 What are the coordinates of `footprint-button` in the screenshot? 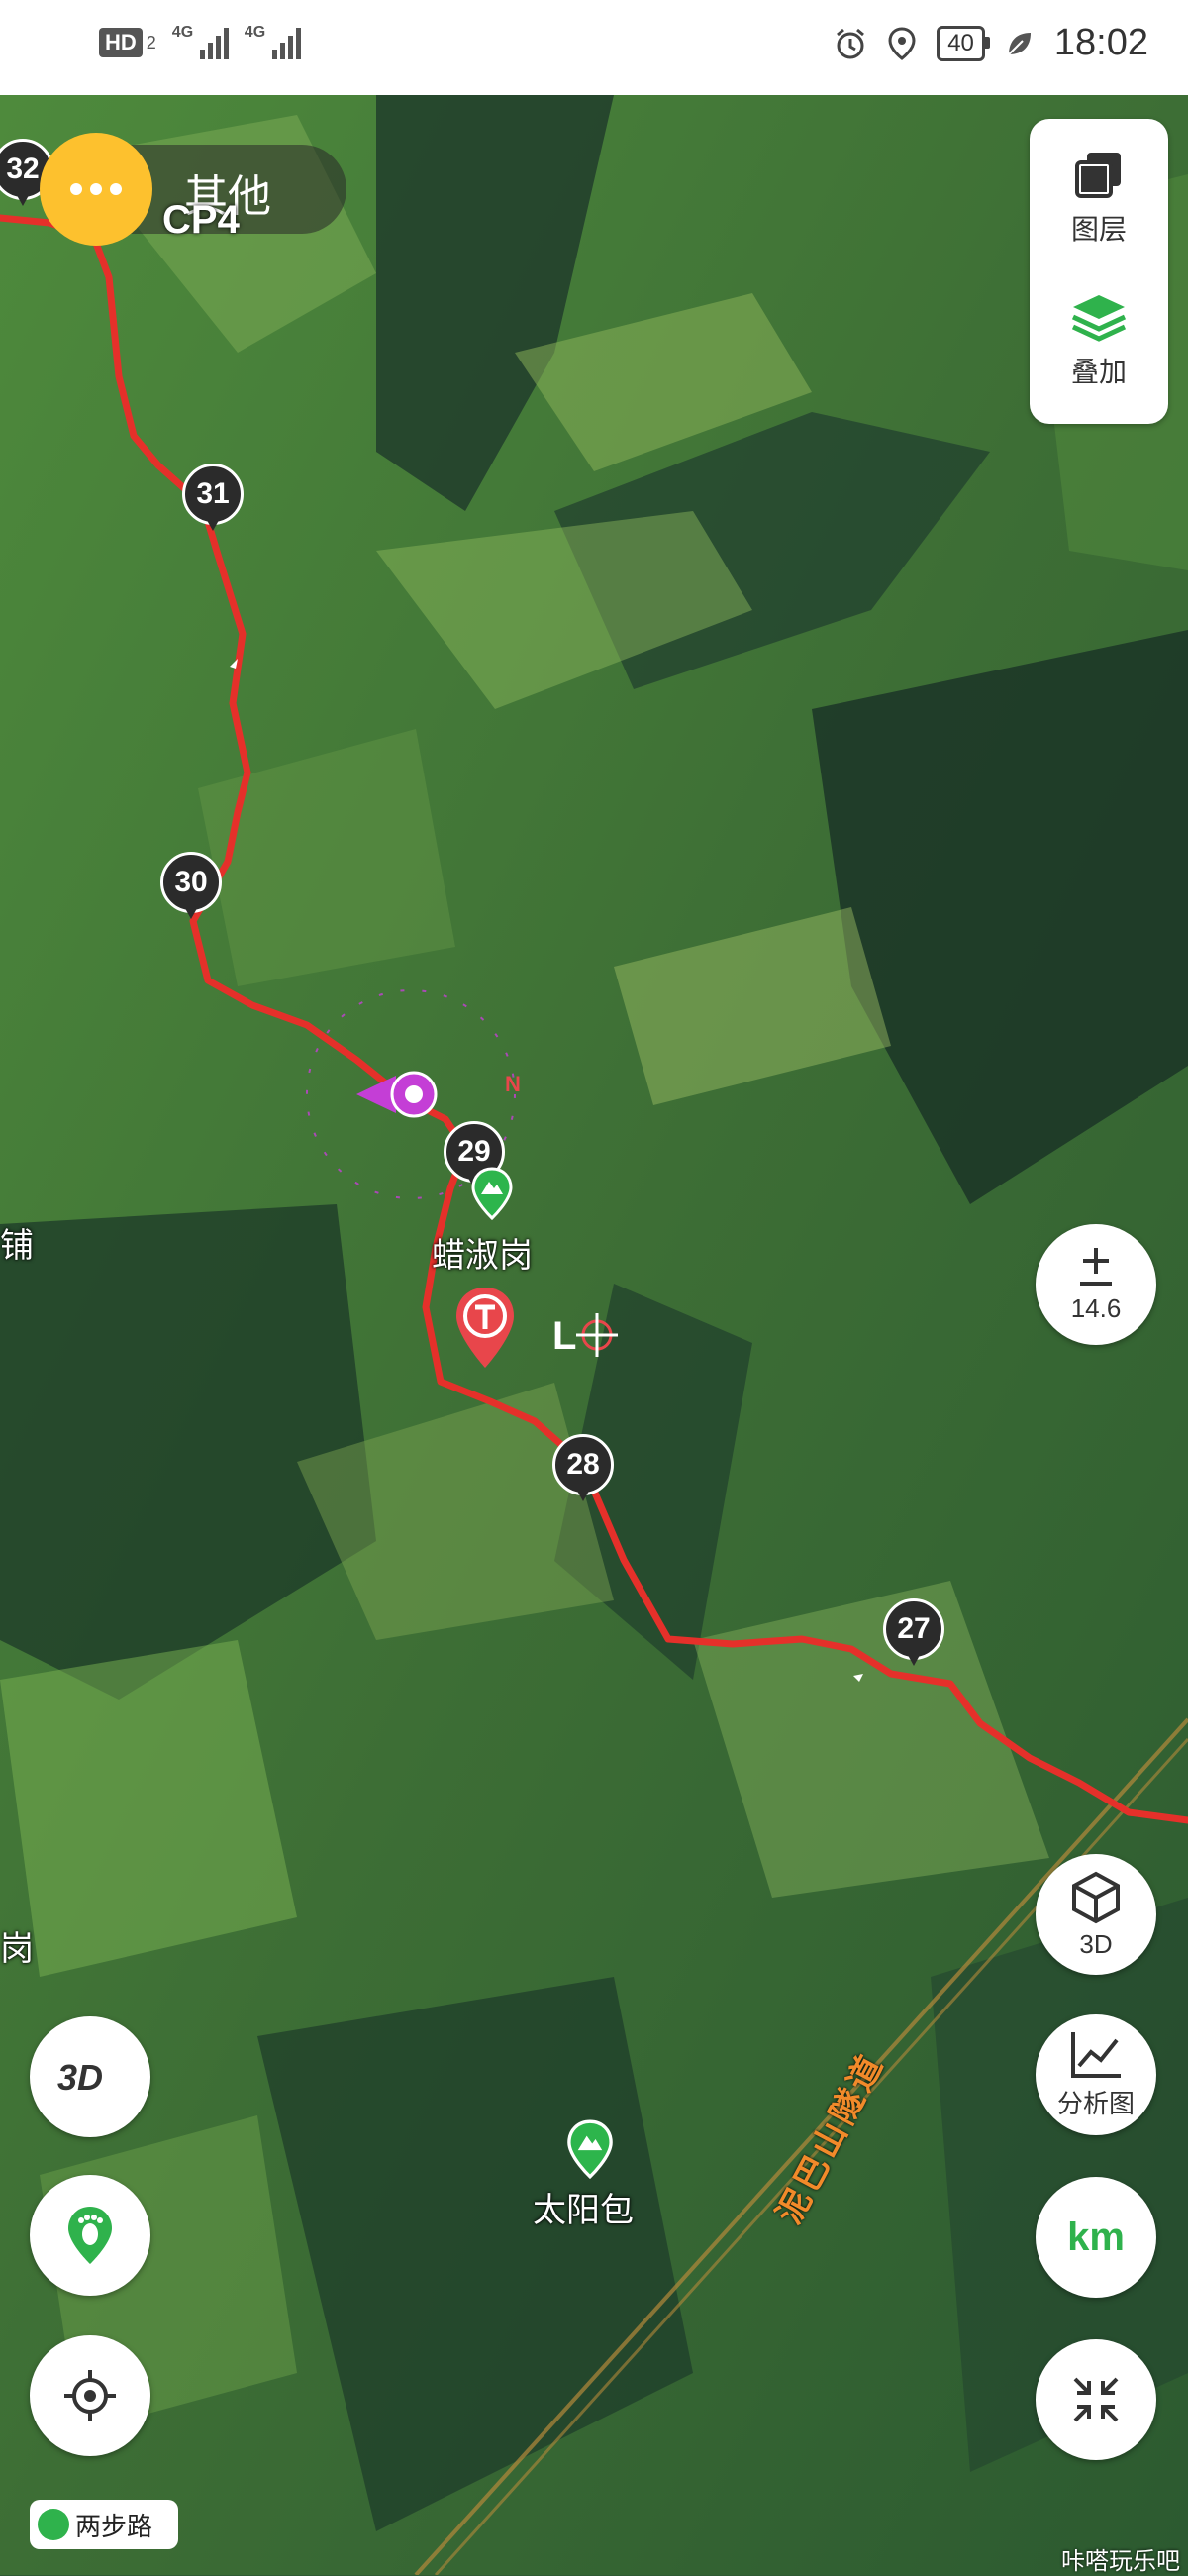 It's located at (90, 2235).